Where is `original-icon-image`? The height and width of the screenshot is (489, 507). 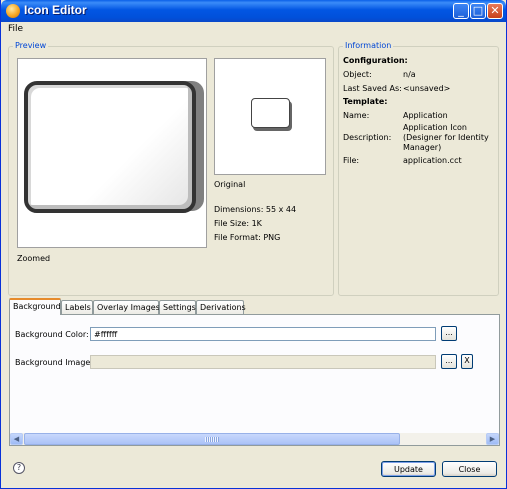 original-icon-image is located at coordinates (270, 113).